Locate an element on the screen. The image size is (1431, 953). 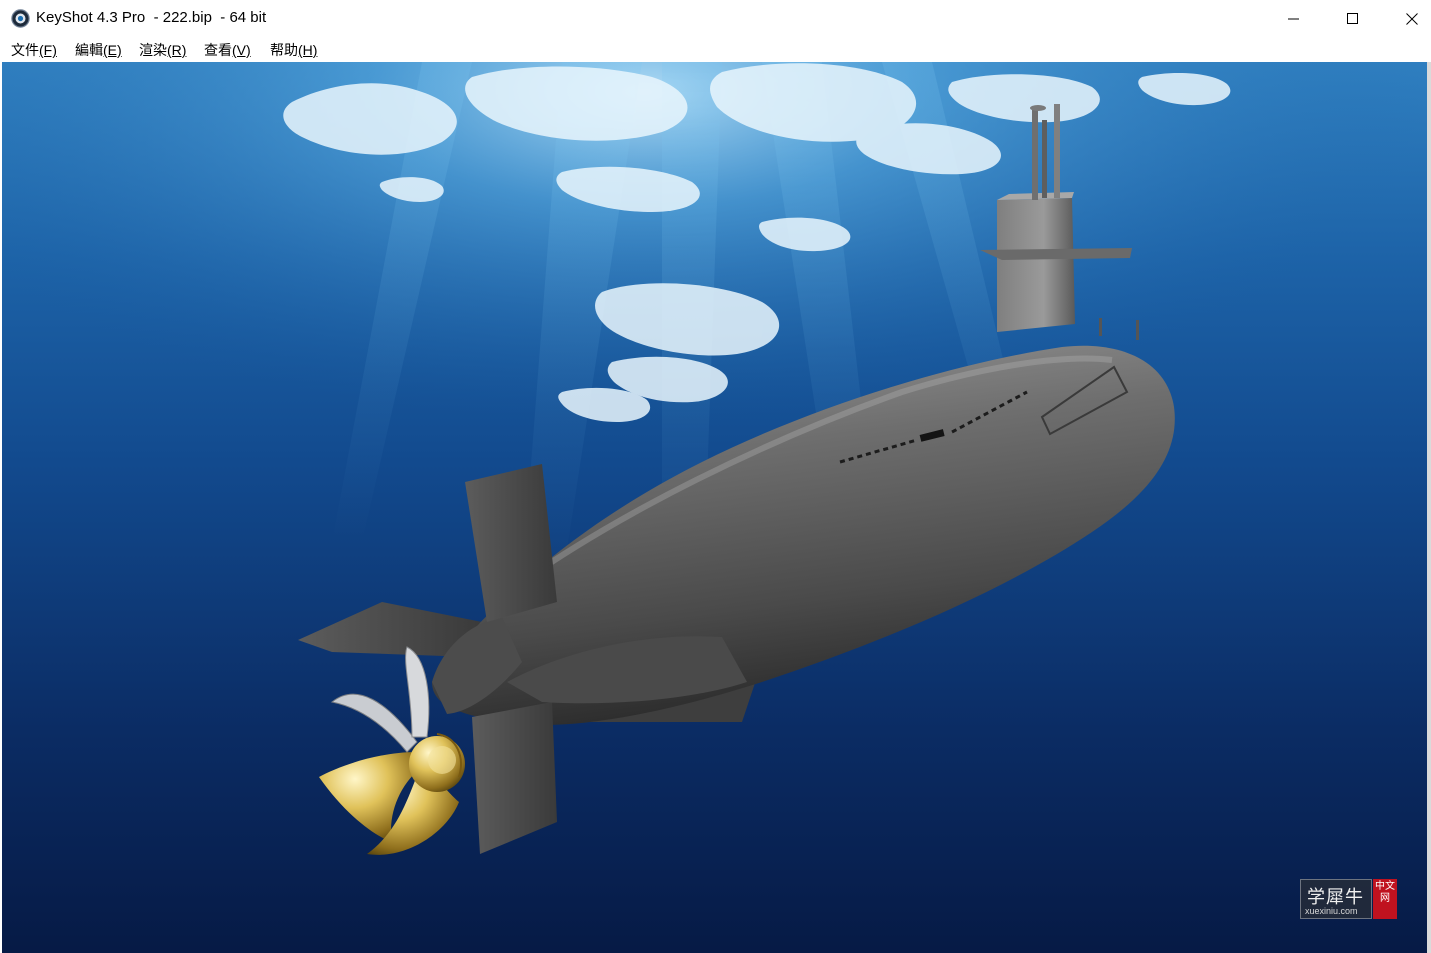
watermark: 学犀牛 xuexiniu.com 中文网 is located at coordinates (1348, 899).